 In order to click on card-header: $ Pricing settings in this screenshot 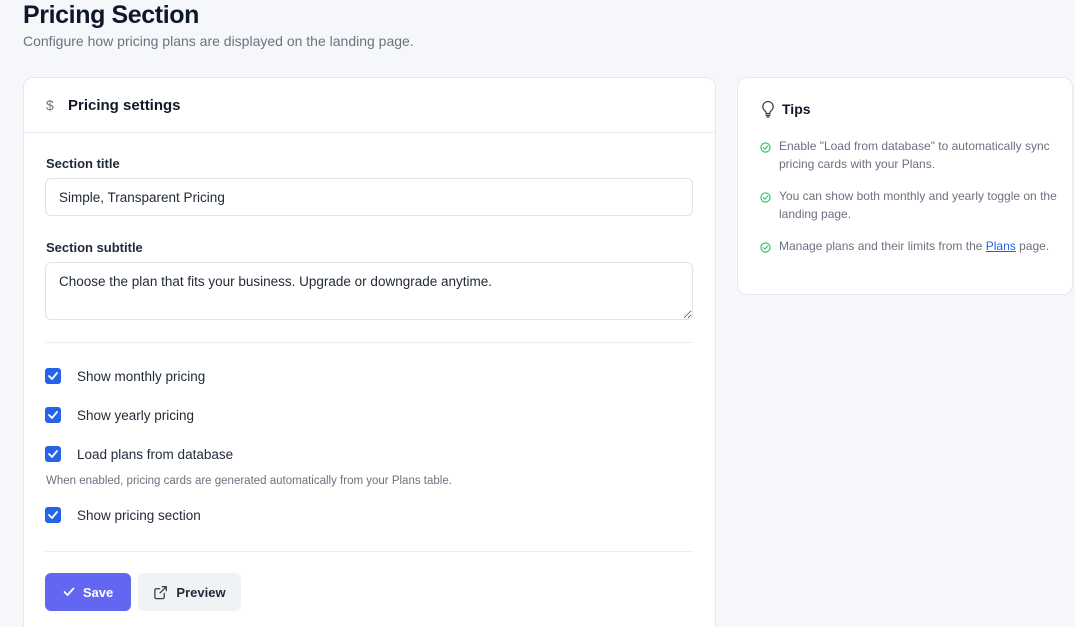, I will do `click(369, 105)`.